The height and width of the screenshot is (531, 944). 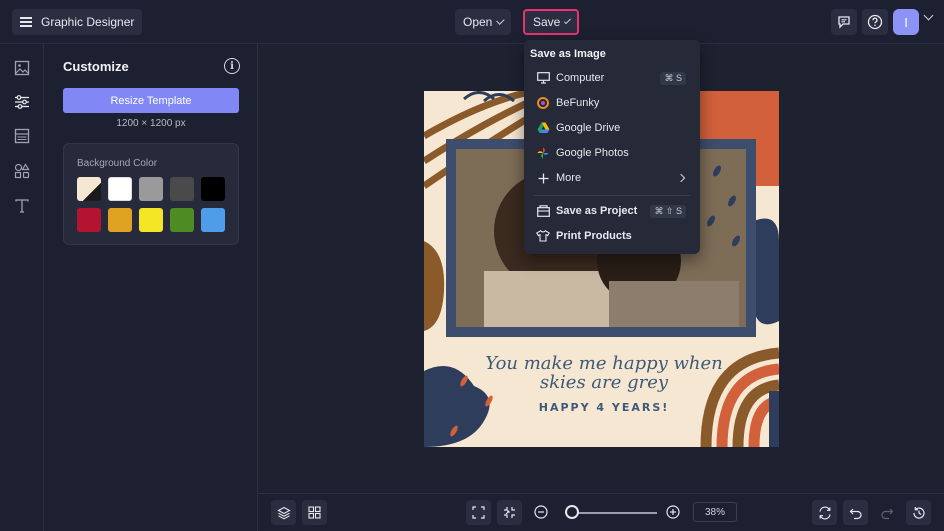 I want to click on redo-button, so click(x=886, y=512).